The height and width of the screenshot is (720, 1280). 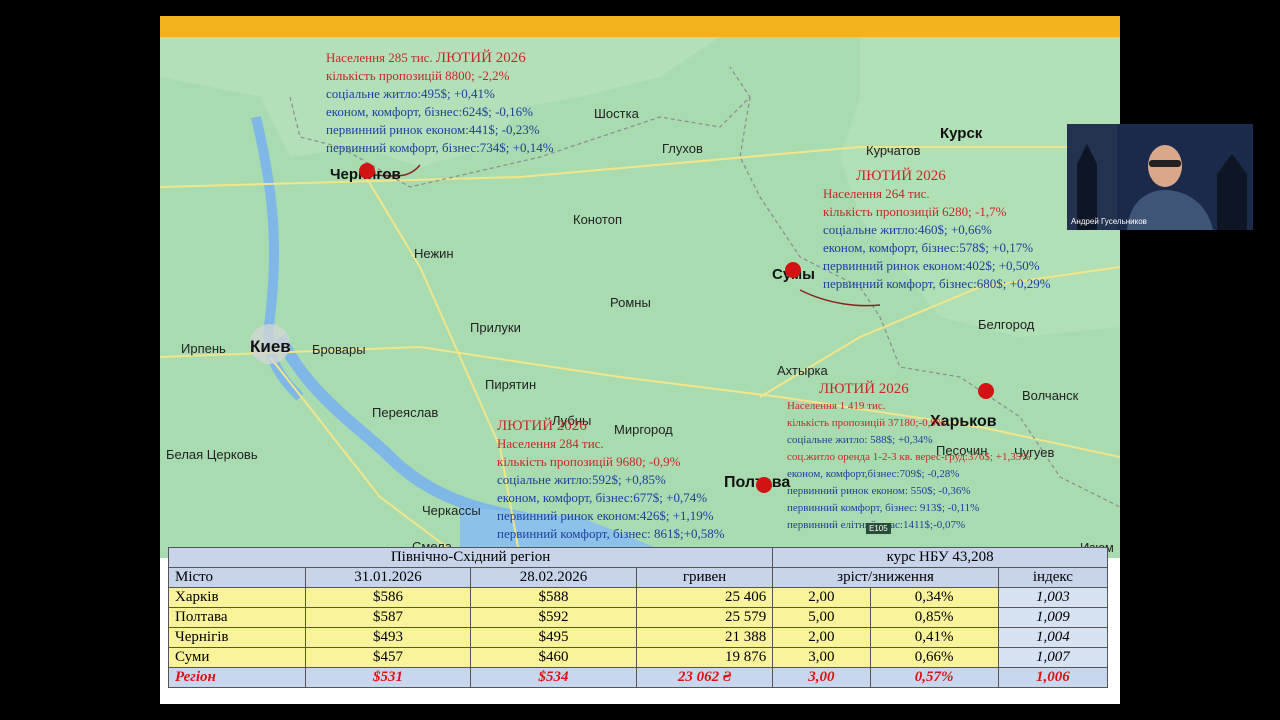 What do you see at coordinates (873, 474) in the screenshot?
I see `kharkiv-econom: економ, комфорт,бізнес:709$; -0,28%` at bounding box center [873, 474].